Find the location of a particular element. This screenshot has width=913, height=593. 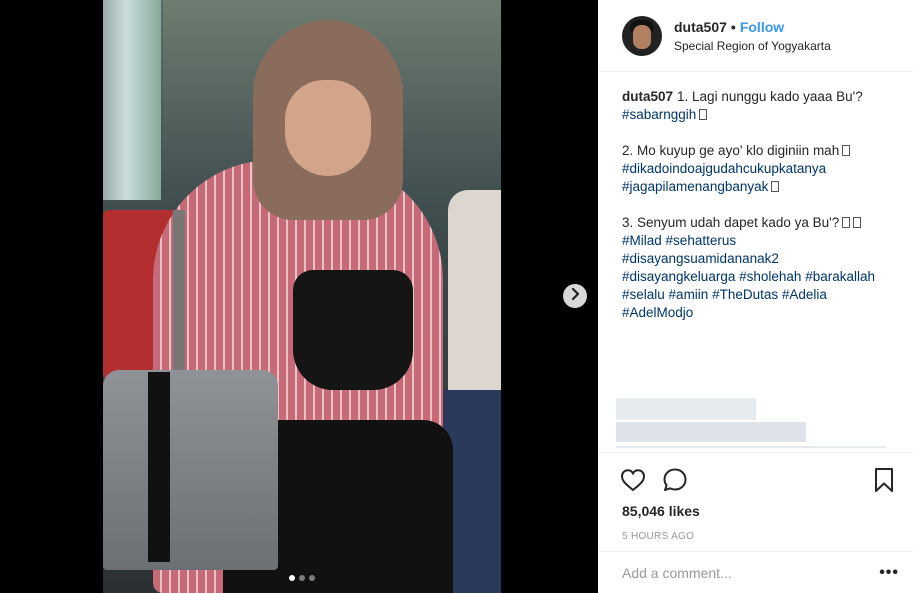

hashtag: #sabarnggih is located at coordinates (659, 114).